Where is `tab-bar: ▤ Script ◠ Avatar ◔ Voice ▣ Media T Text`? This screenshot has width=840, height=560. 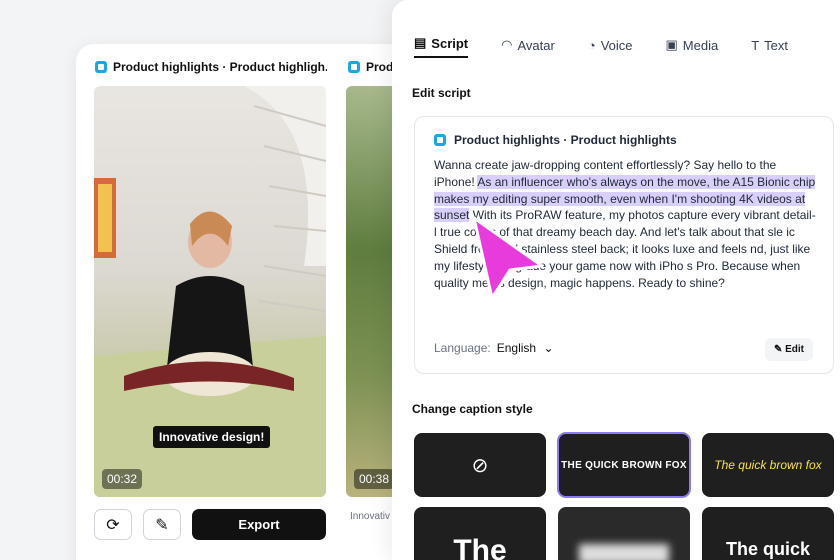 tab-bar: ▤ Script ◠ Avatar ◔ Voice ▣ Media T Text is located at coordinates (617, 45).